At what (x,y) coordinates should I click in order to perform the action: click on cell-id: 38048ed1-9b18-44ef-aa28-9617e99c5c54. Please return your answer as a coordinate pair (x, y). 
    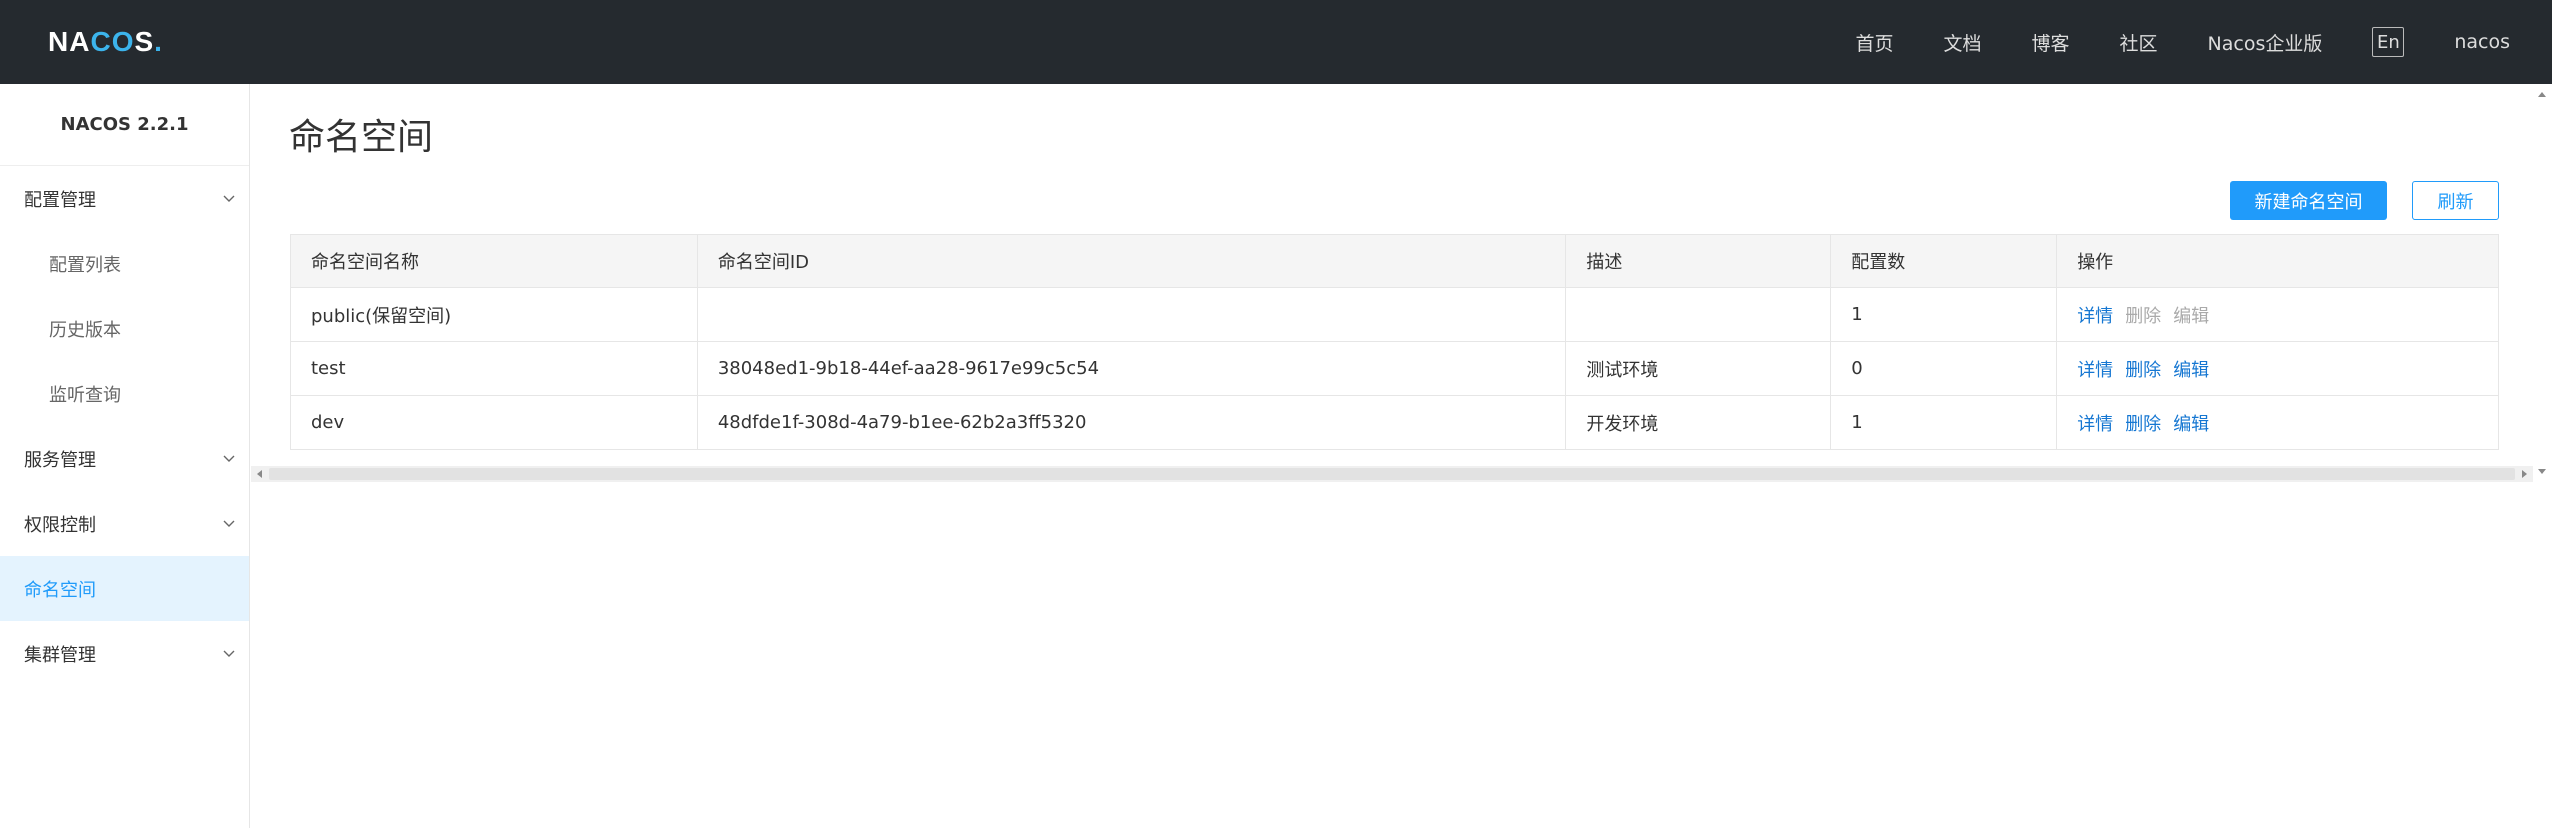
    Looking at the image, I should click on (1131, 368).